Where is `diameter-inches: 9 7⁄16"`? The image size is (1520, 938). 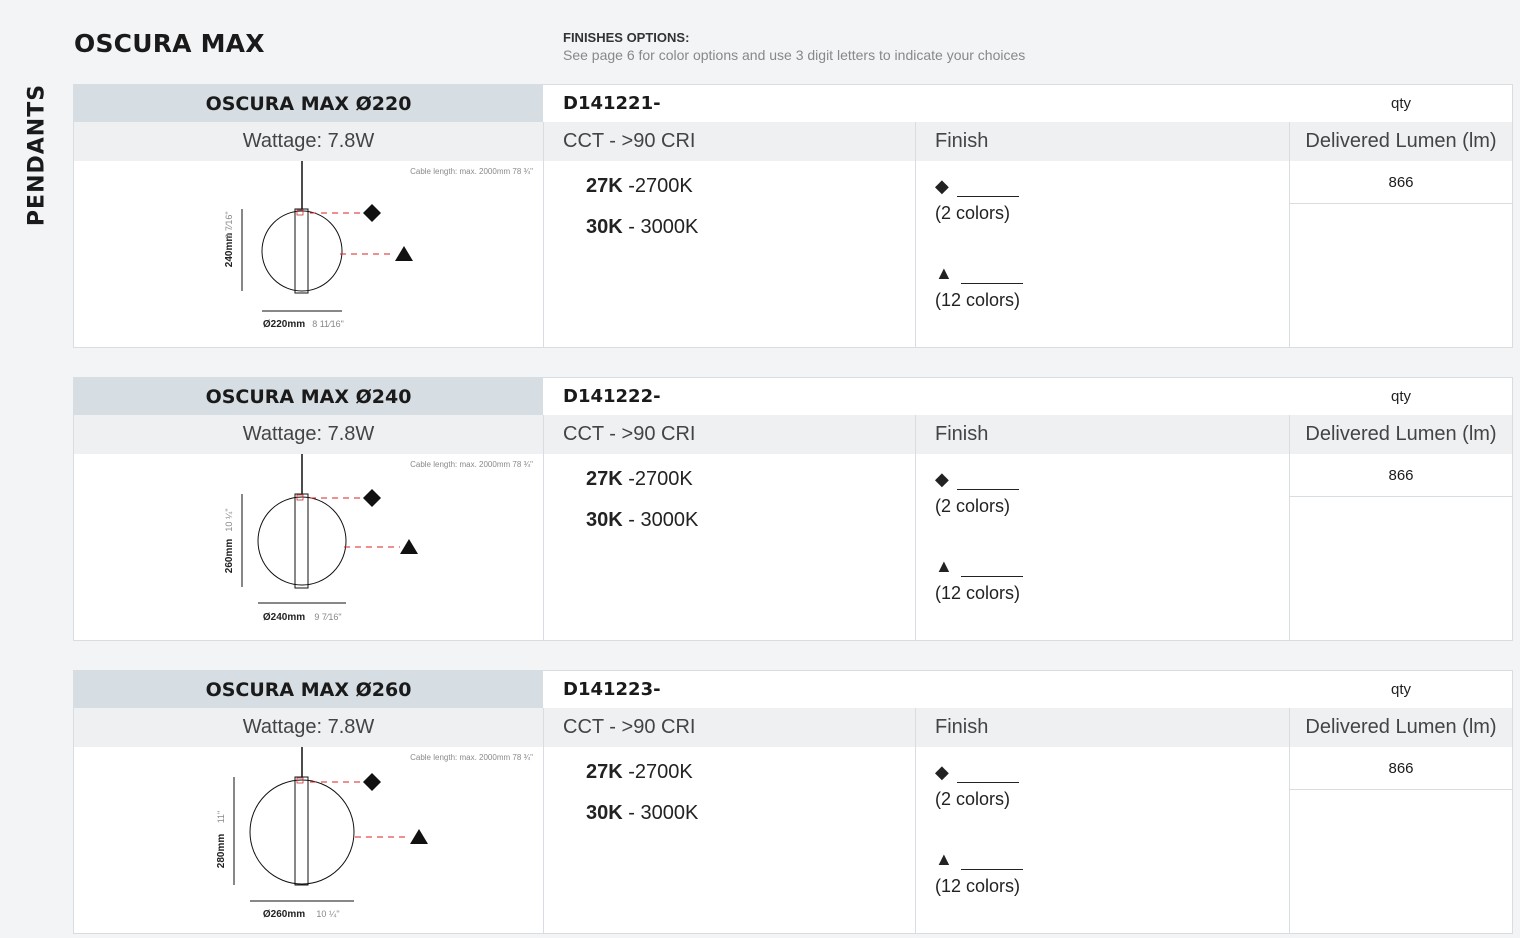 diameter-inches: 9 7⁄16" is located at coordinates (327, 617).